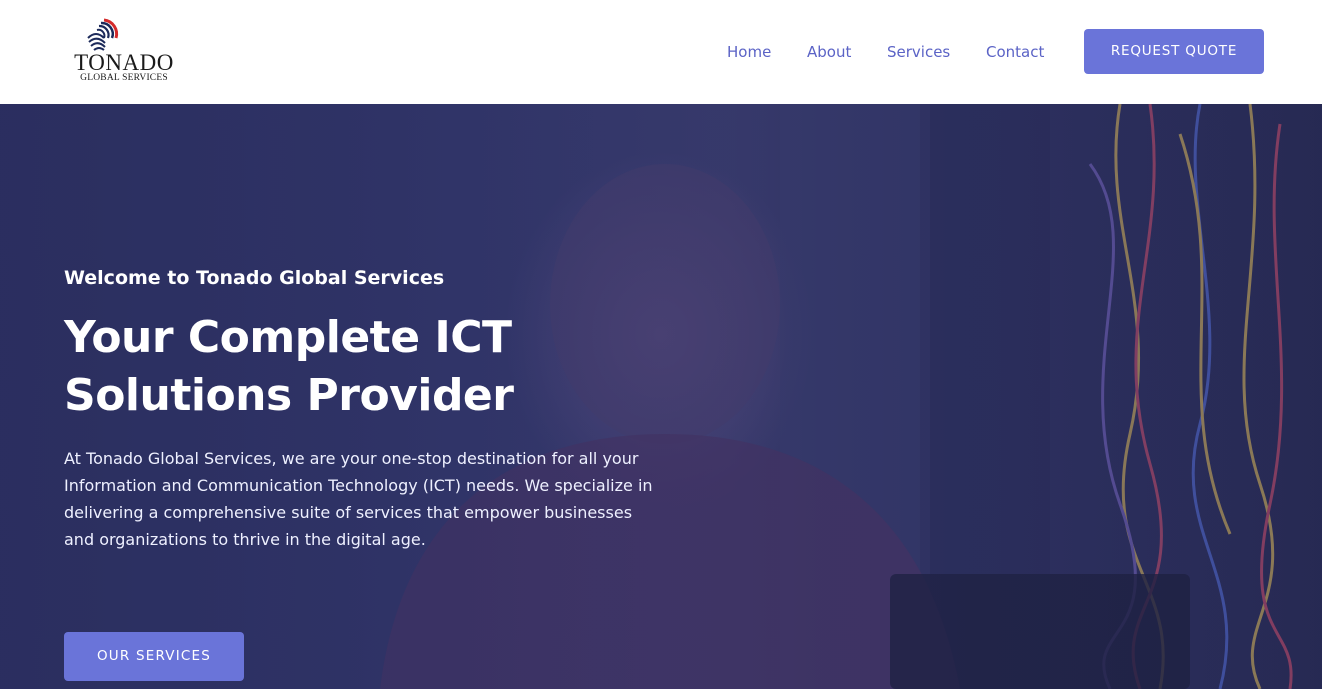 The image size is (1322, 689). I want to click on hero-headline-line2: Solutions Provider, so click(289, 395).